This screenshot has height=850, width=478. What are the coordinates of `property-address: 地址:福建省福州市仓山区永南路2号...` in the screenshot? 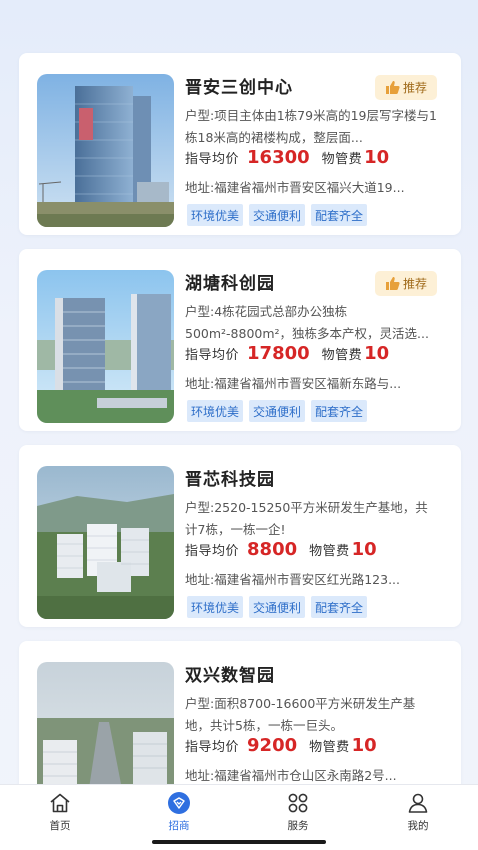 It's located at (291, 775).